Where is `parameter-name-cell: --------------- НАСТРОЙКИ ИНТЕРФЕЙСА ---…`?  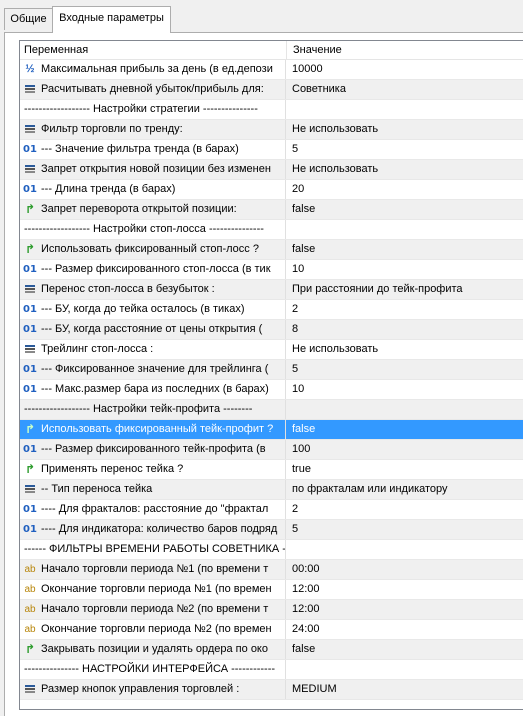 parameter-name-cell: --------------- НАСТРОЙКИ ИНТЕРФЕЙСА ---… is located at coordinates (153, 669).